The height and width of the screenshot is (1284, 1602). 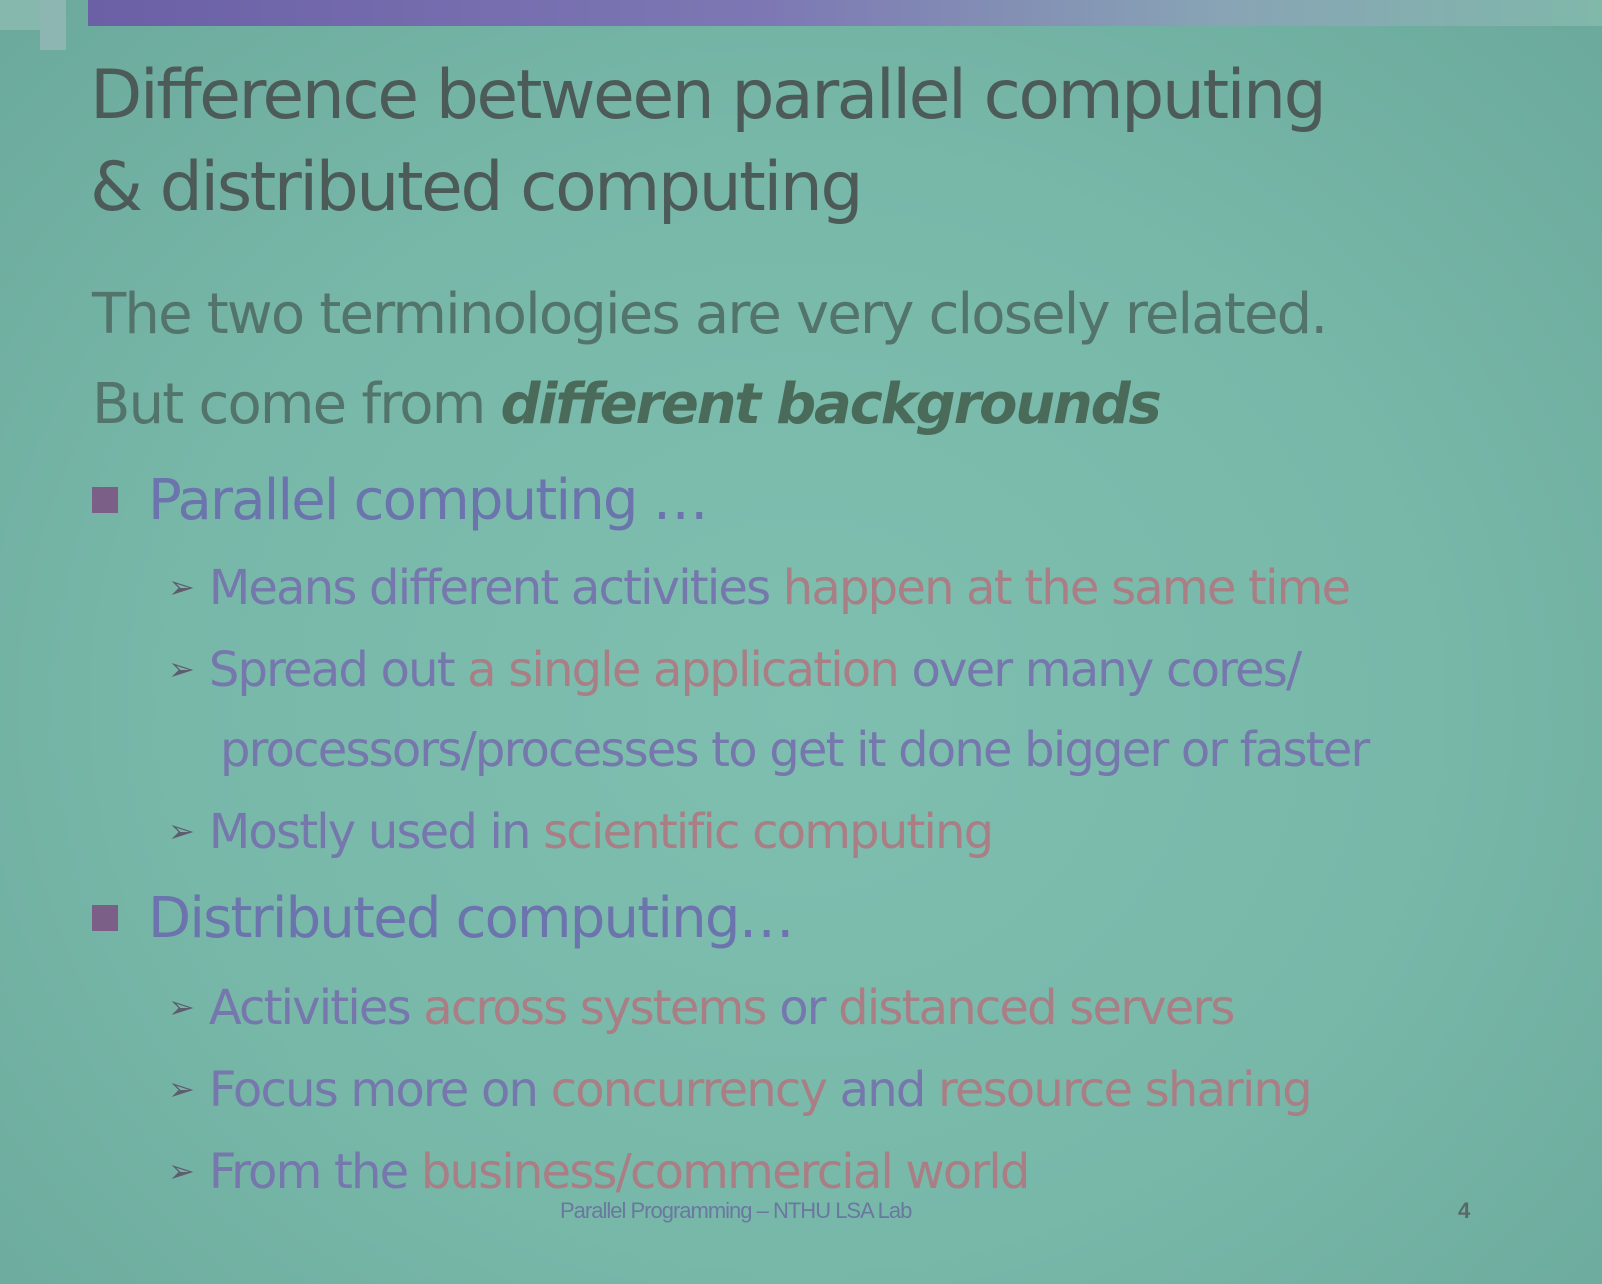 What do you see at coordinates (736, 1210) in the screenshot?
I see `slide-footer: Parallel Programming – NTHU LSA Lab` at bounding box center [736, 1210].